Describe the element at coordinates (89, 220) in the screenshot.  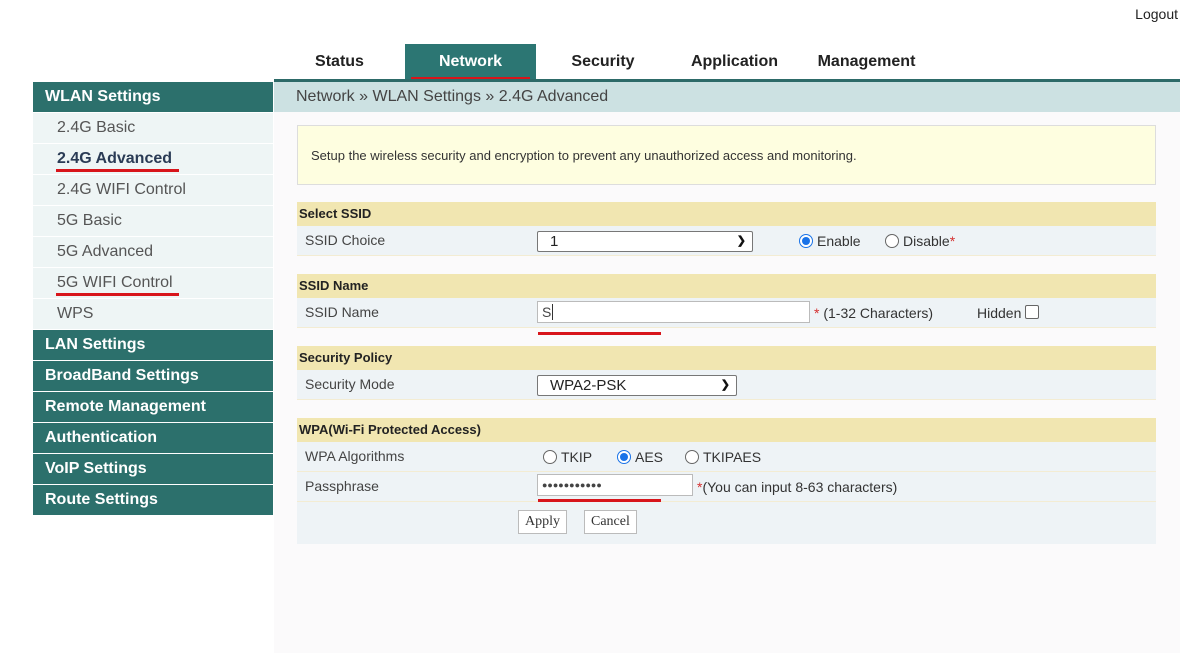
I see `sidebar-item-label: 5G Basic` at that location.